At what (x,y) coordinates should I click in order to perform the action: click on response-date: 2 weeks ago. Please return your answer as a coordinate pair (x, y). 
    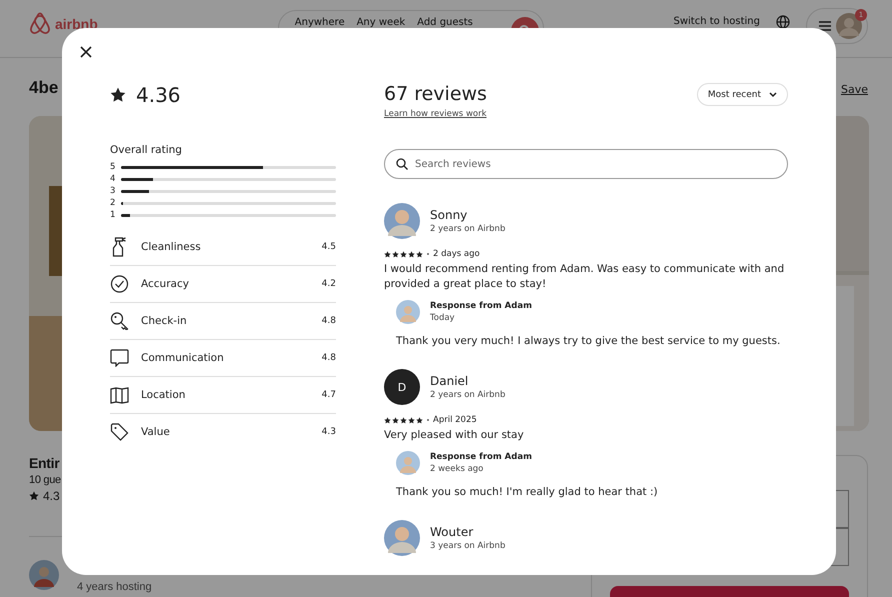
    Looking at the image, I should click on (457, 469).